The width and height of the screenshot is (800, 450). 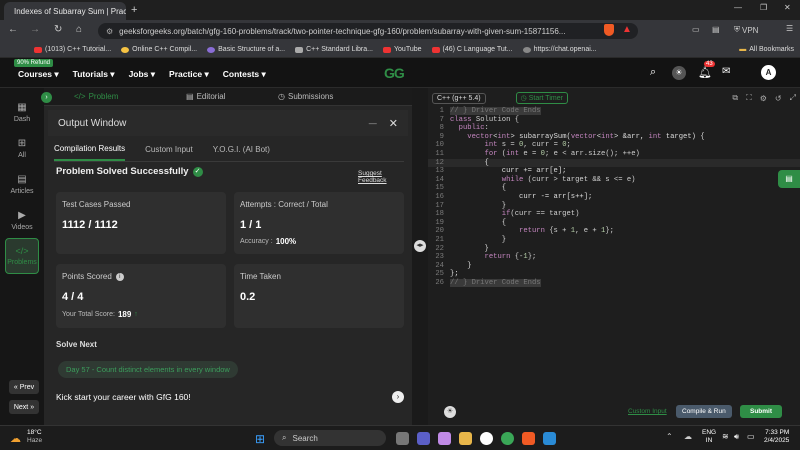 What do you see at coordinates (726, 71) in the screenshot?
I see `message-icon: ✉` at bounding box center [726, 71].